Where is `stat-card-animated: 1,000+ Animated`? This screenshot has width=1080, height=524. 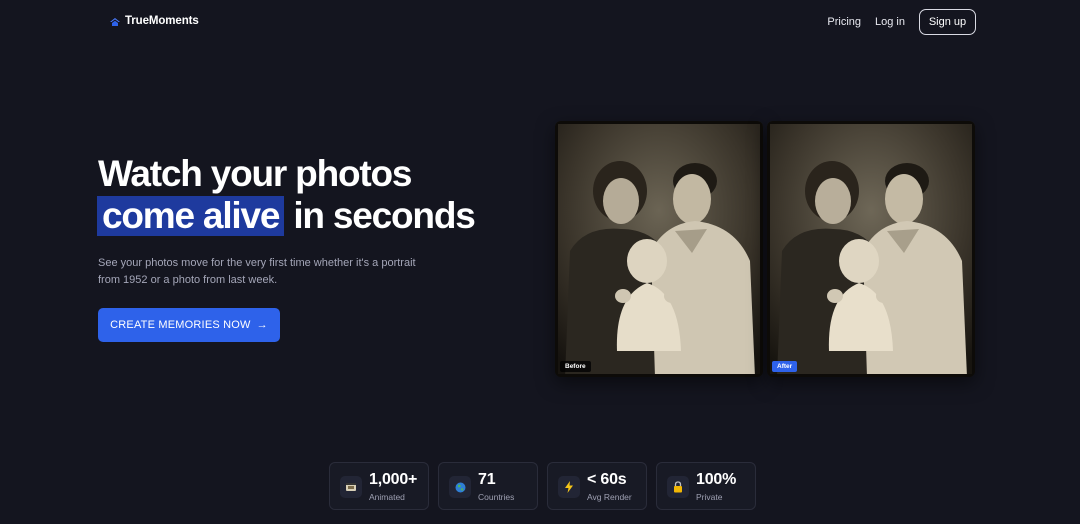 stat-card-animated: 1,000+ Animated is located at coordinates (379, 486).